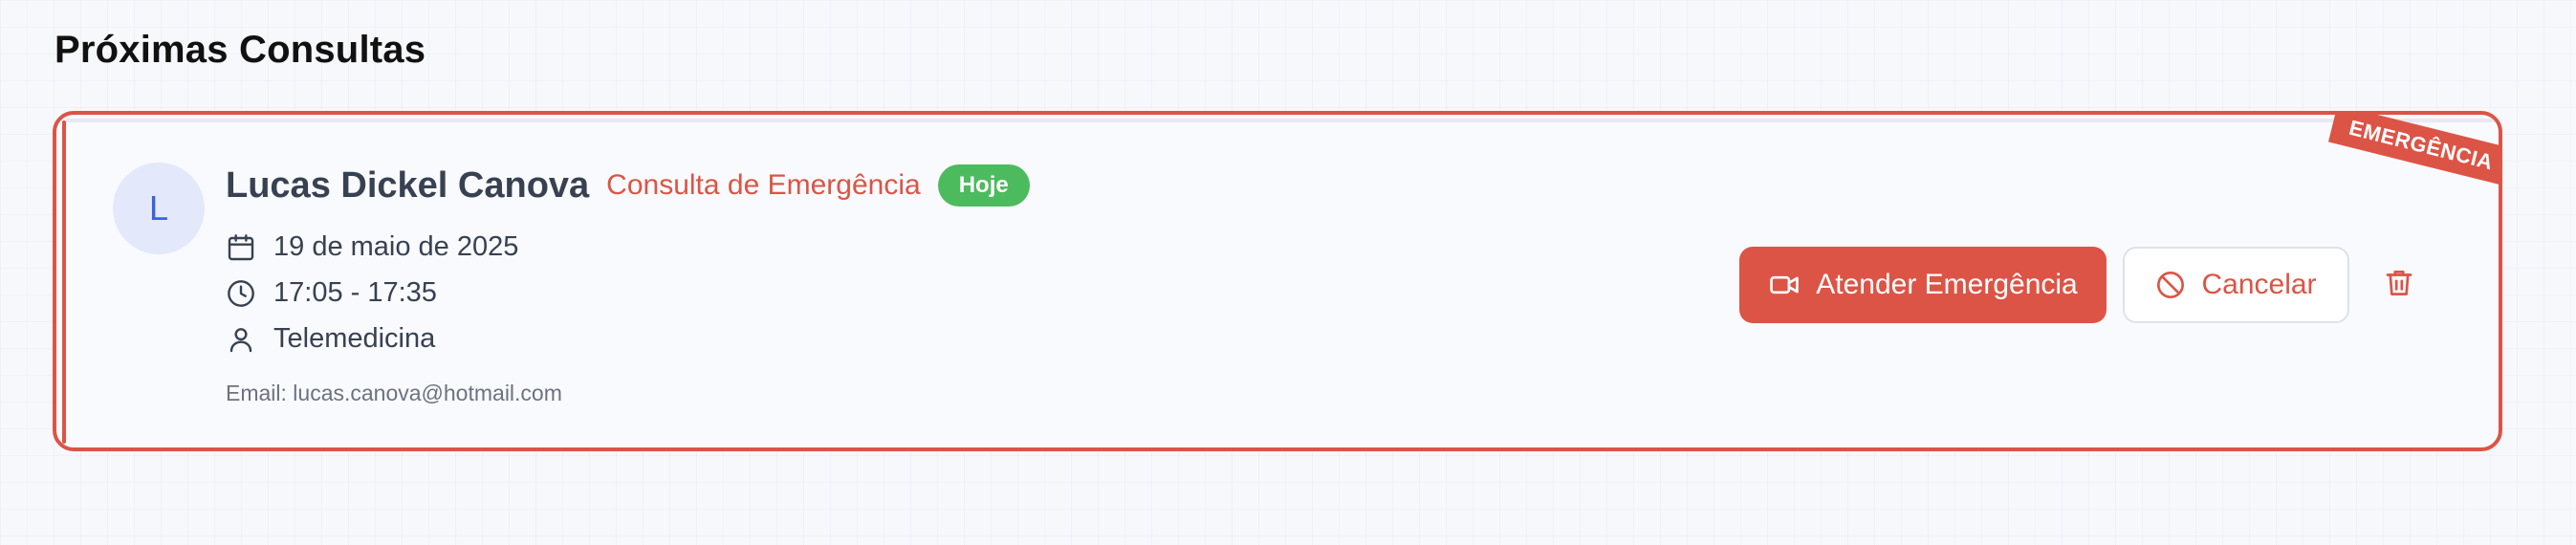 This screenshot has height=545, width=2576. I want to click on consult-type: Consulta de Emergência, so click(763, 185).